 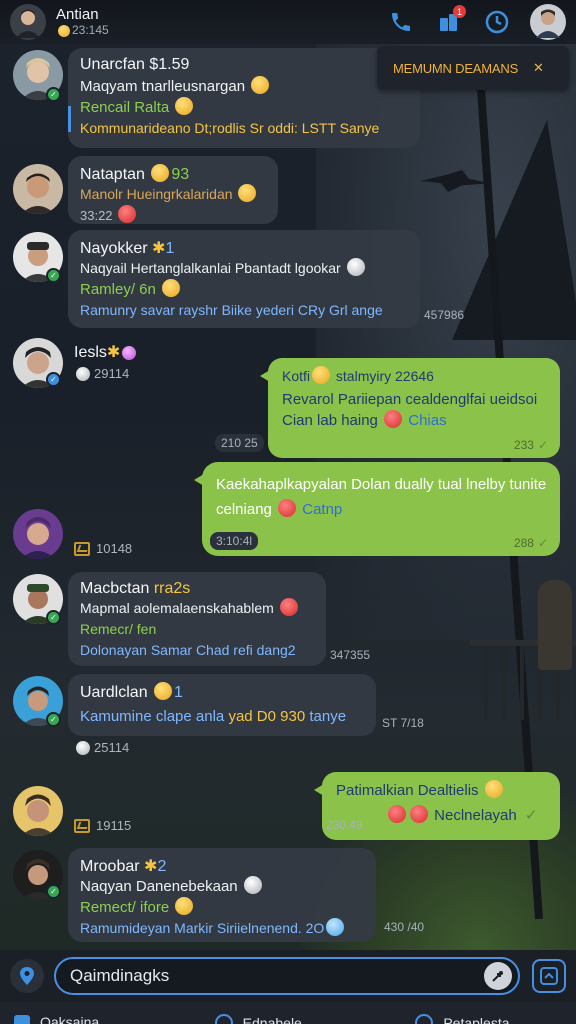 What do you see at coordinates (234, 541) in the screenshot?
I see `message-time: 3:10:4l` at bounding box center [234, 541].